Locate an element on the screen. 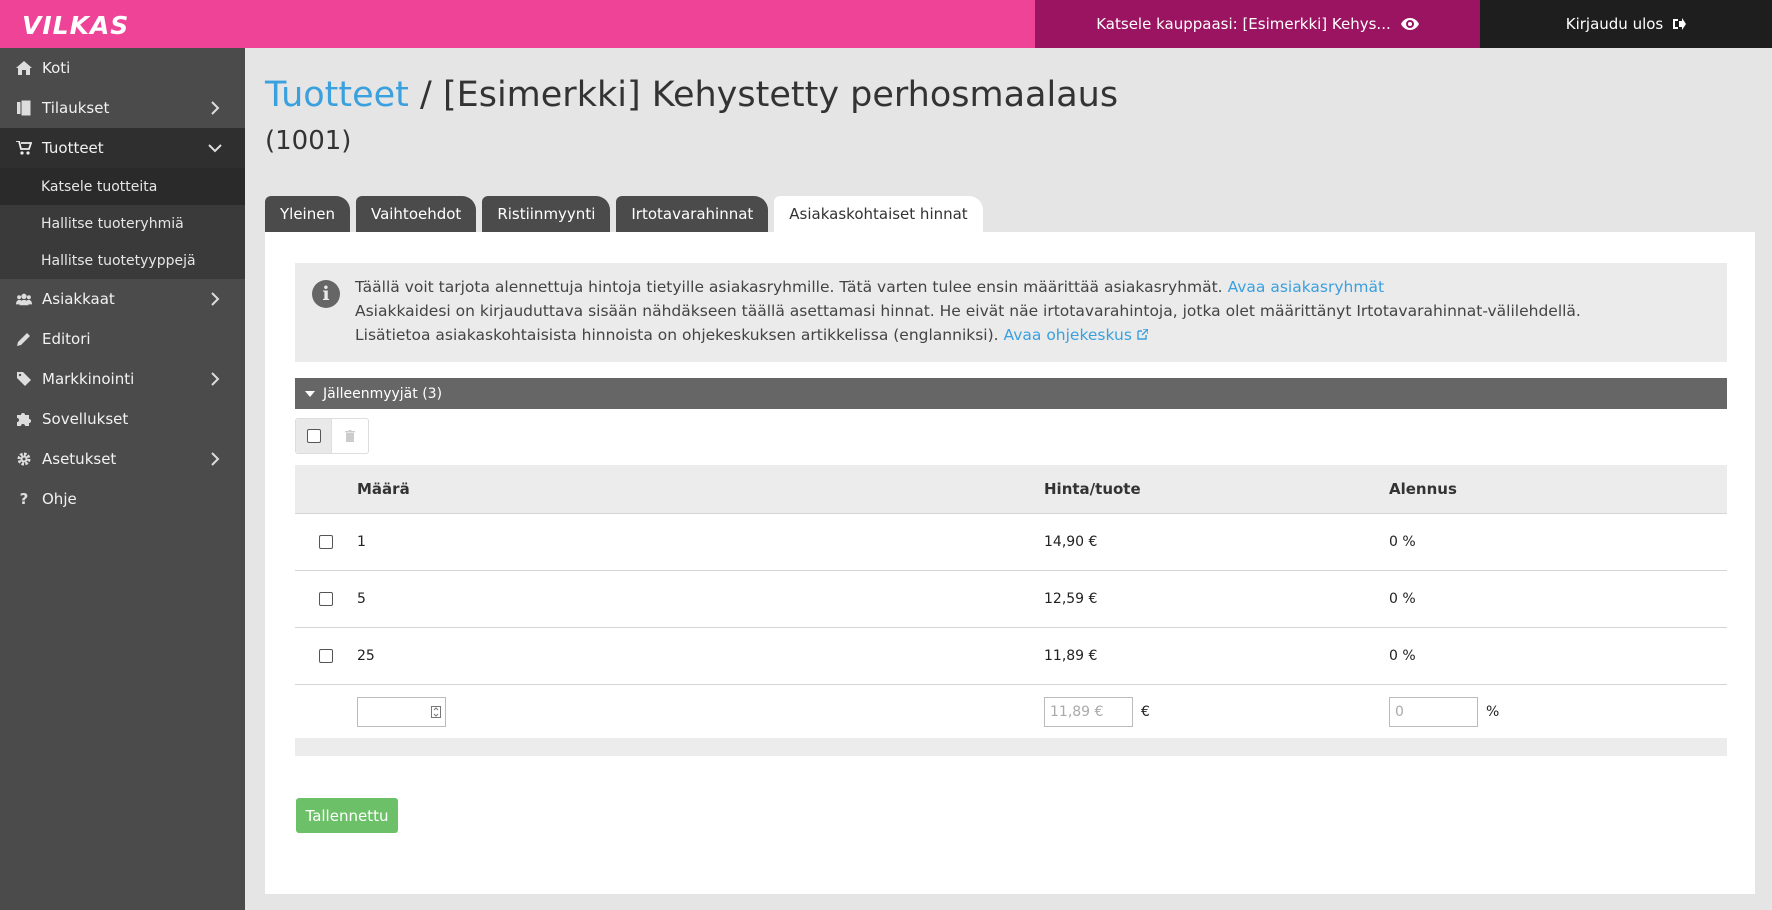  customer-group-label: Jälleenmyyjät (3) is located at coordinates (383, 393).